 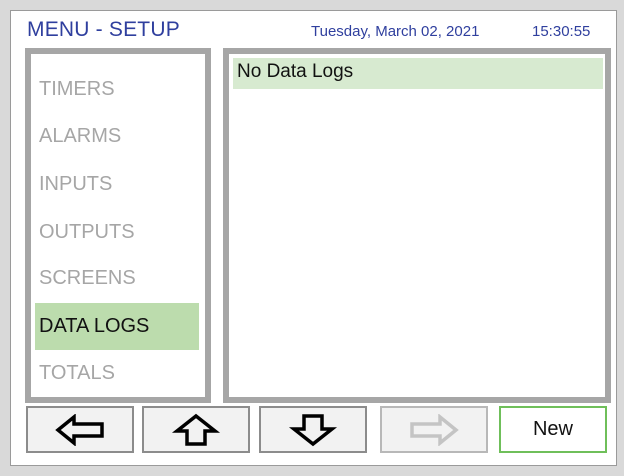 I want to click on left-button, so click(x=80, y=429).